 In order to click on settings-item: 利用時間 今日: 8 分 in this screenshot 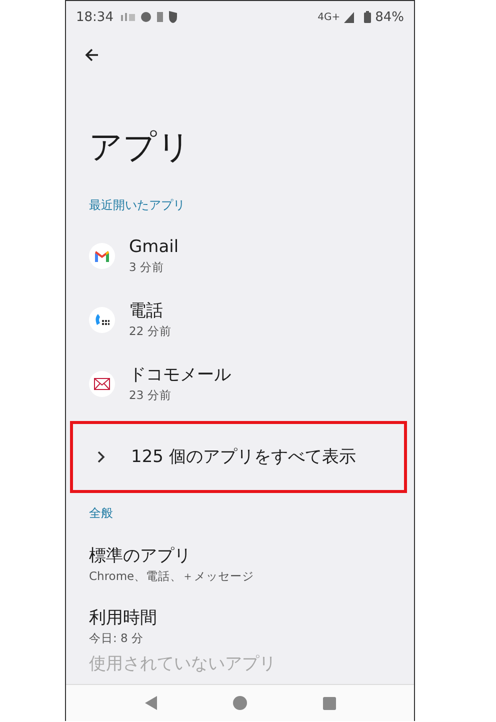, I will do `click(240, 627)`.